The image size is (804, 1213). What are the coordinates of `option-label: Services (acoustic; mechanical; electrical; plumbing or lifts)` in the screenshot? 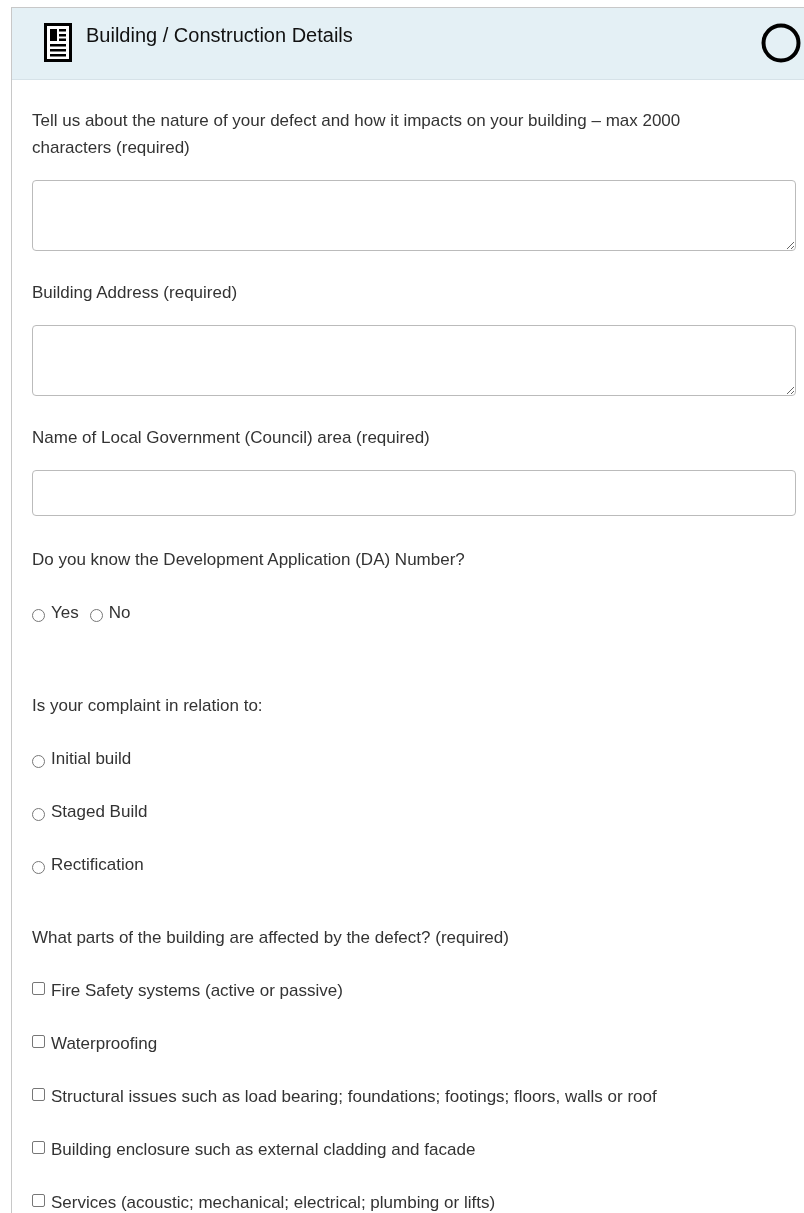 It's located at (273, 1202).